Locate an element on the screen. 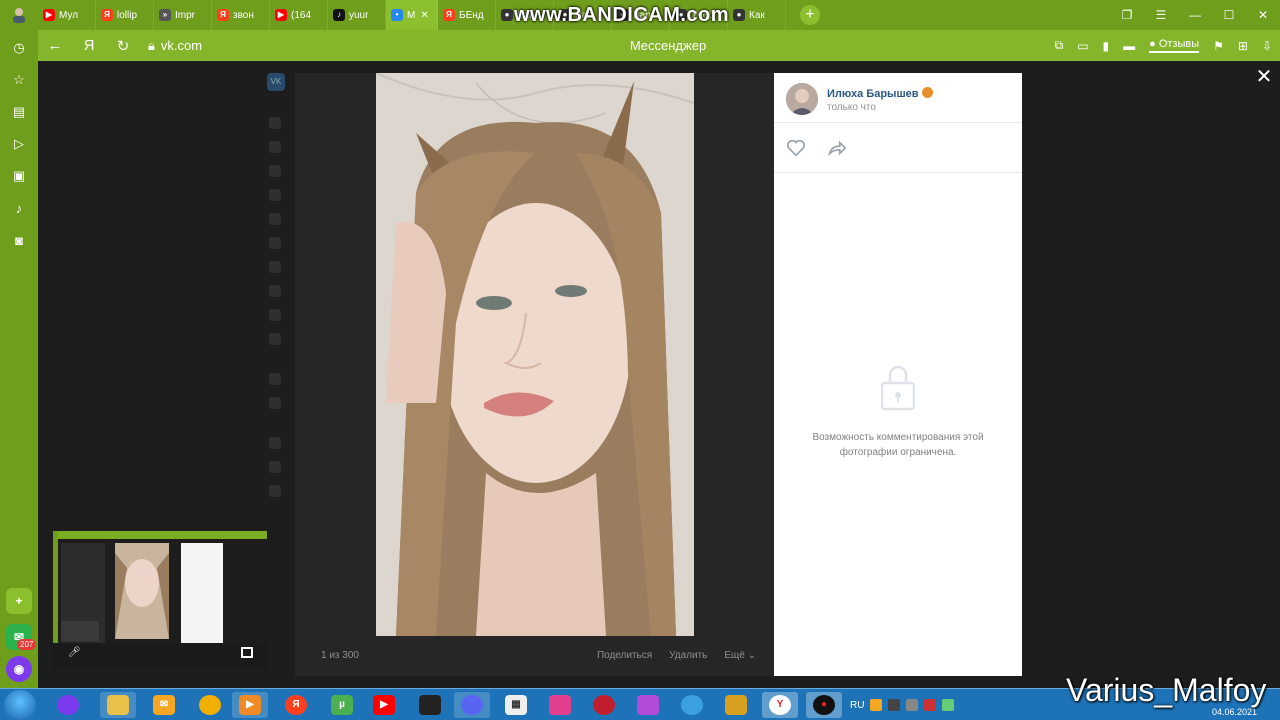  calculator-icon: ▦ is located at coordinates (516, 705).